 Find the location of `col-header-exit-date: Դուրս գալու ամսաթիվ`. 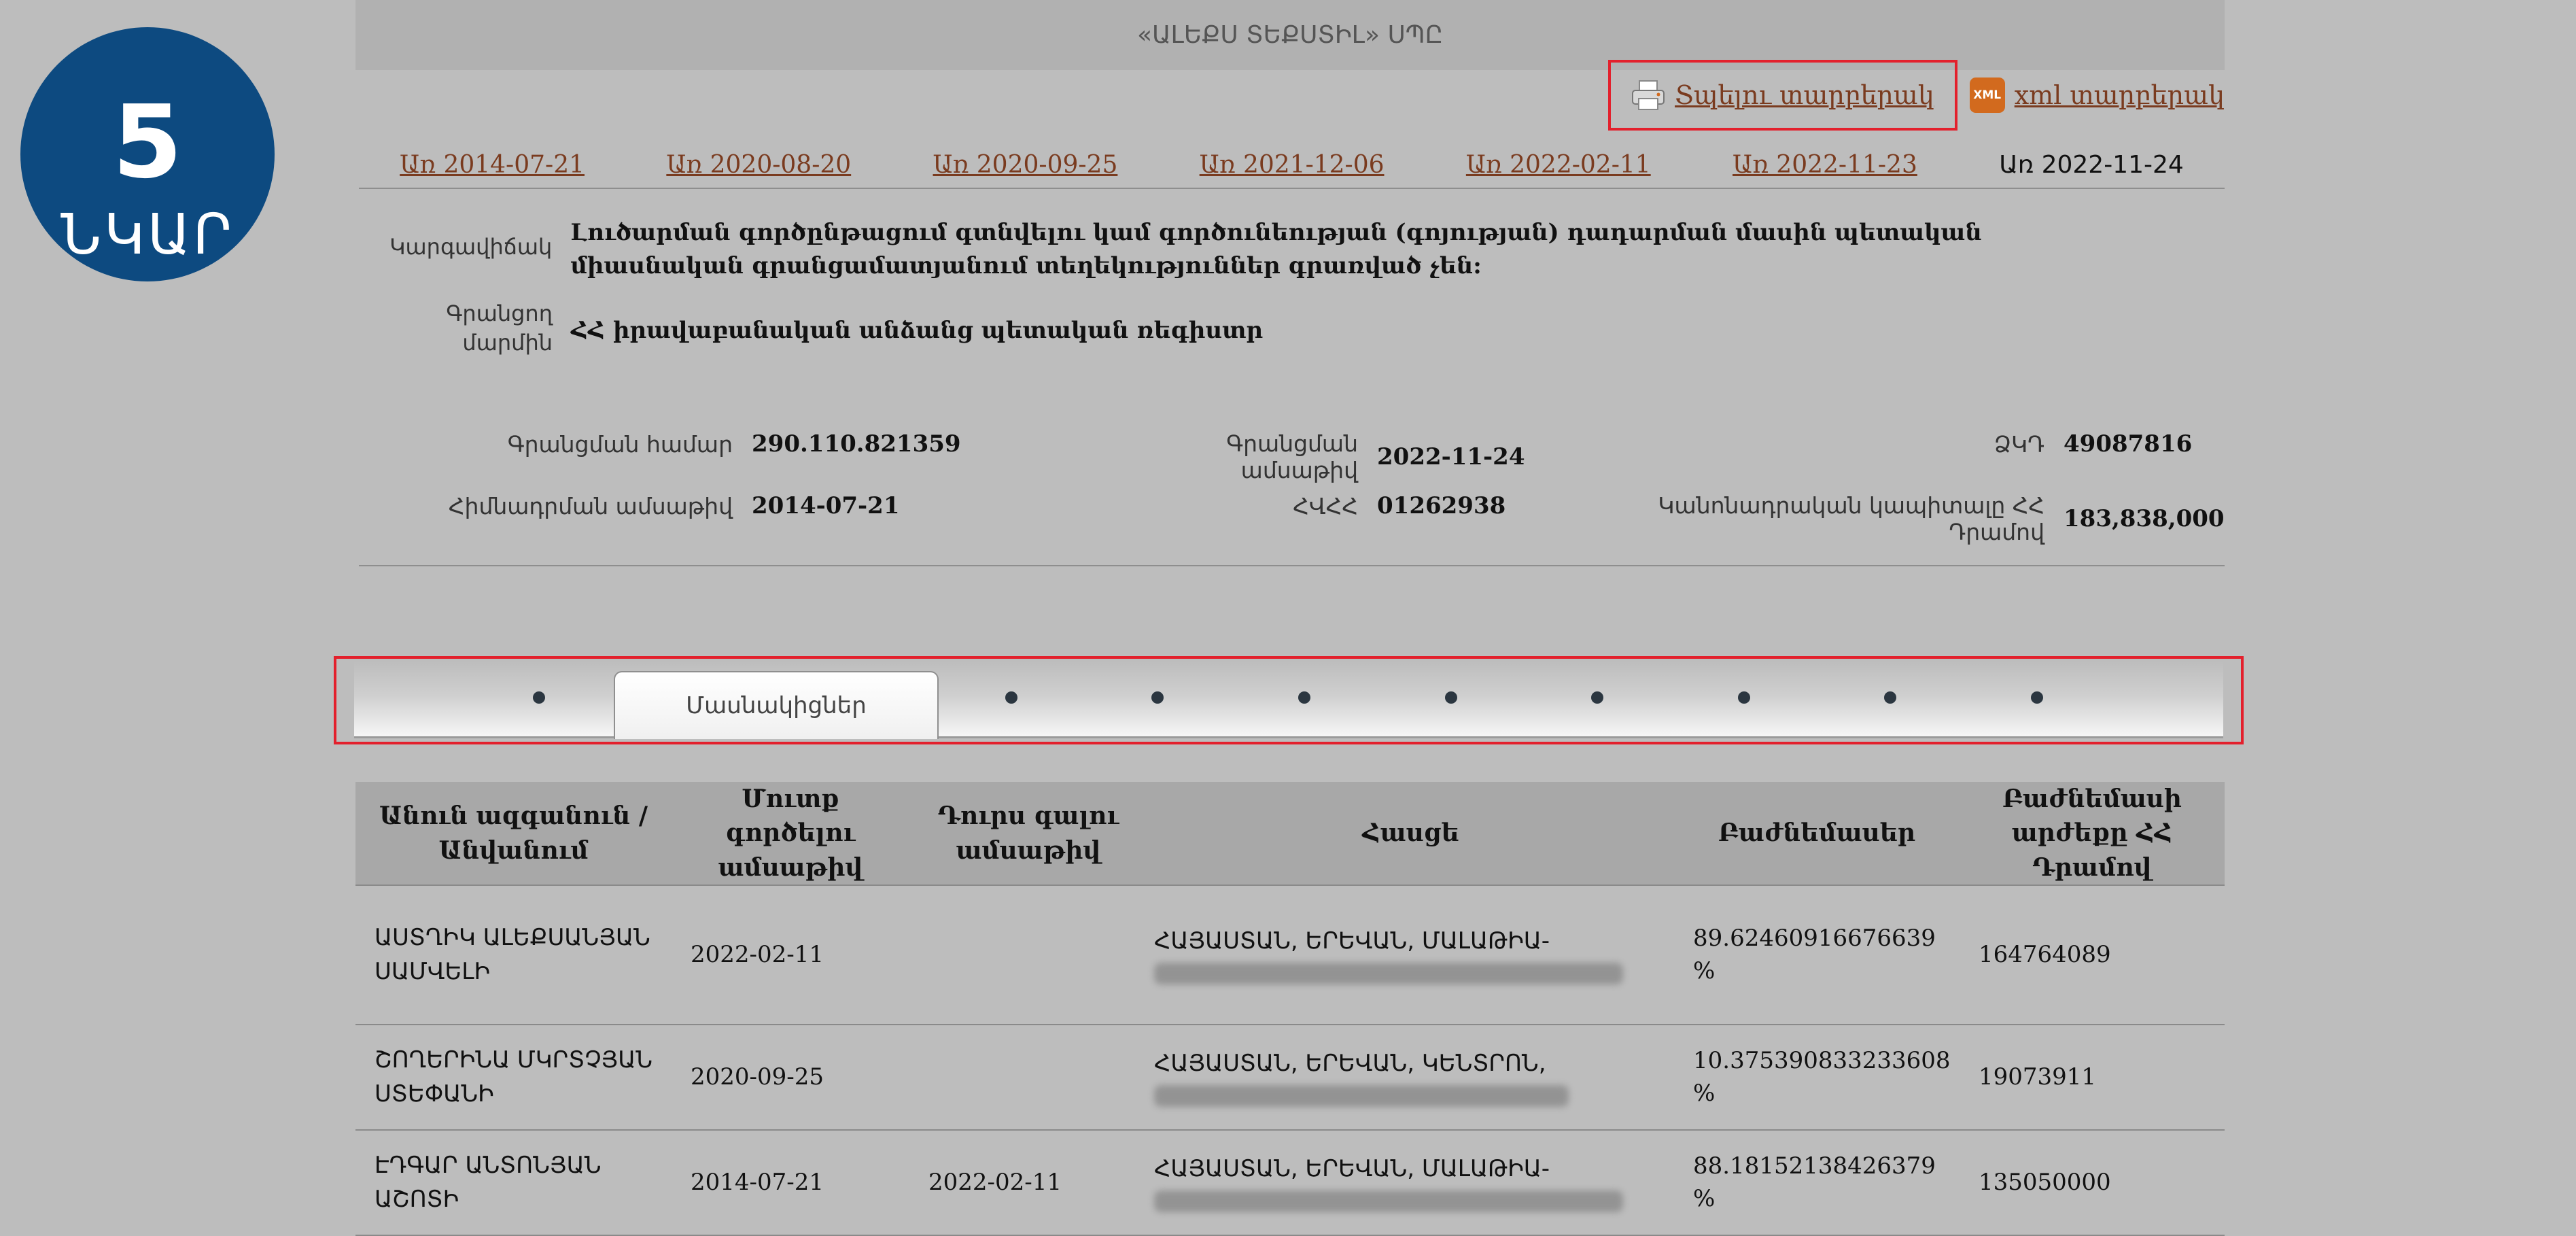

col-header-exit-date: Դուրս գալու ամսաթիվ is located at coordinates (1028, 835).